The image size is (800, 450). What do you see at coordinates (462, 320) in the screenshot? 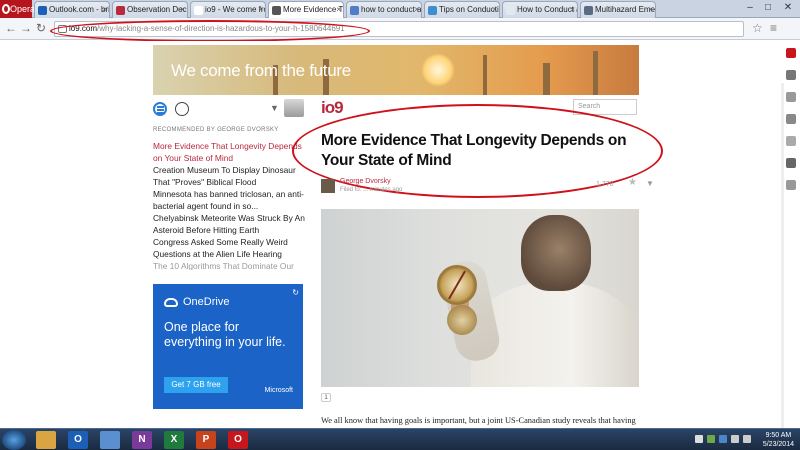
I see `compass-body` at bounding box center [462, 320].